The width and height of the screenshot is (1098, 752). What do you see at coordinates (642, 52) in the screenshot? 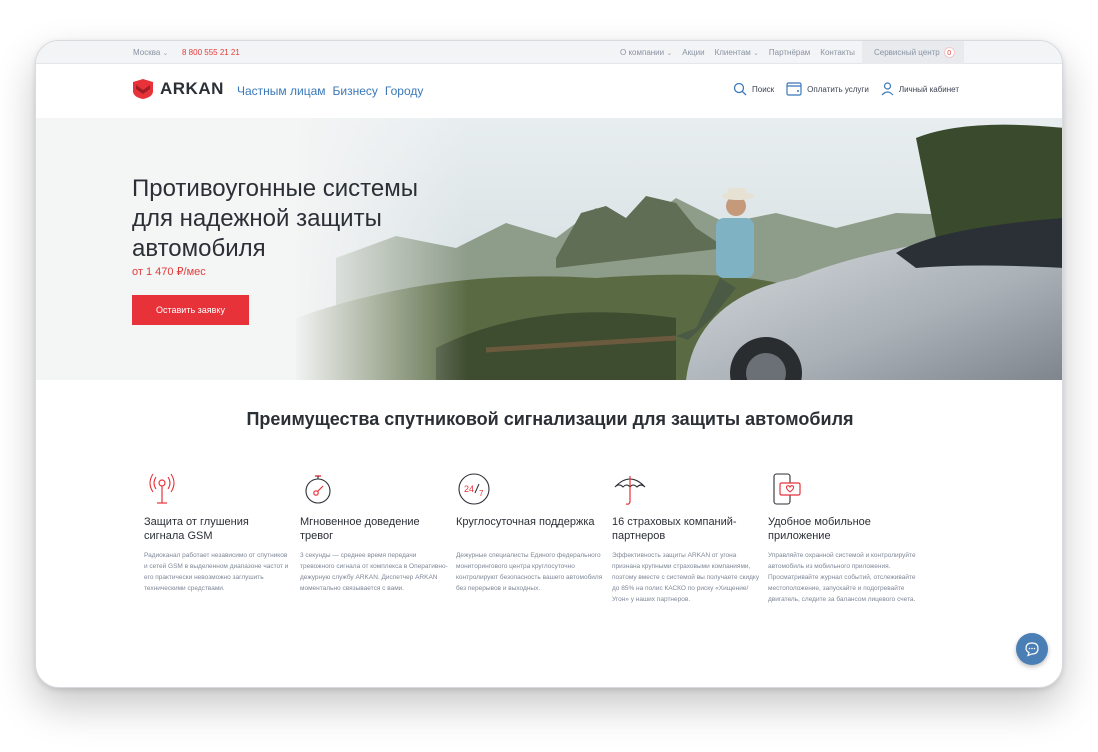
I see `top-link-label: О компании` at bounding box center [642, 52].